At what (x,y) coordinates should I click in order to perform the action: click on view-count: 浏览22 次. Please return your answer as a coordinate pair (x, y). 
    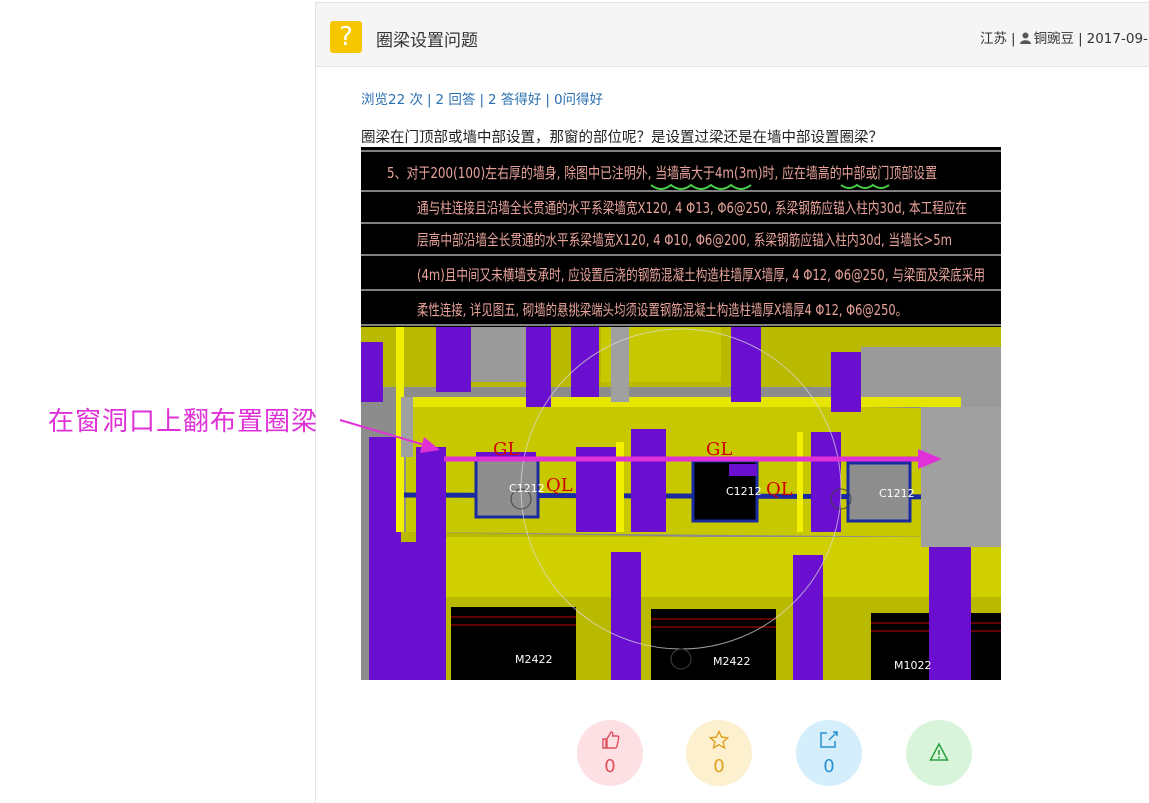
    Looking at the image, I should click on (392, 100).